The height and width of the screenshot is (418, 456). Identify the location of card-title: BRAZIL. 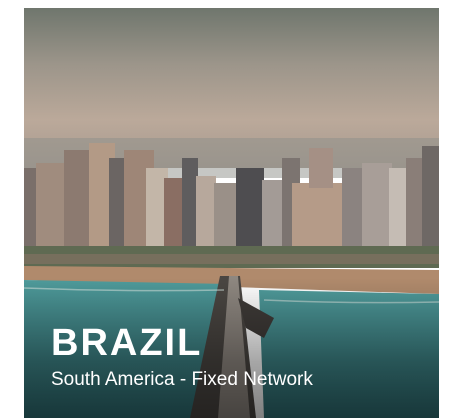
(127, 343).